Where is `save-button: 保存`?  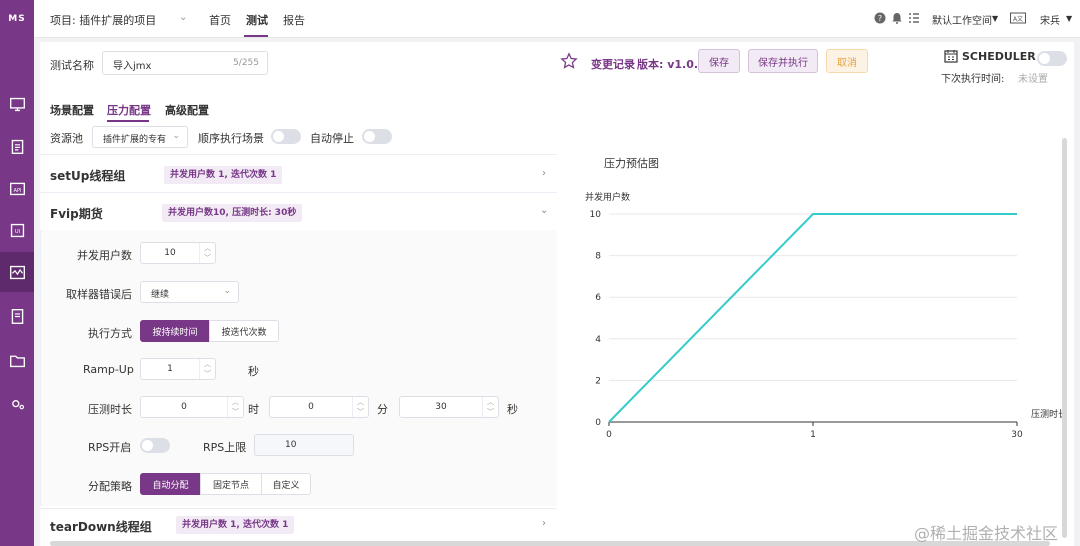
save-button: 保存 is located at coordinates (719, 61).